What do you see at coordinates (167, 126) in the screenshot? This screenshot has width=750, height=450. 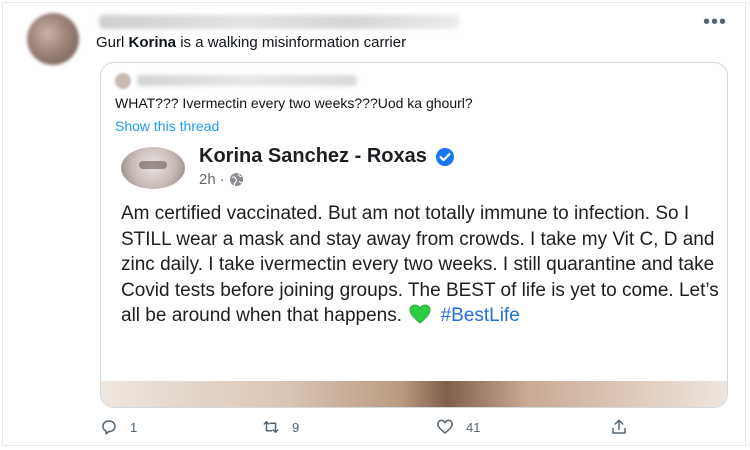 I see `show-thread-link: Show this thread` at bounding box center [167, 126].